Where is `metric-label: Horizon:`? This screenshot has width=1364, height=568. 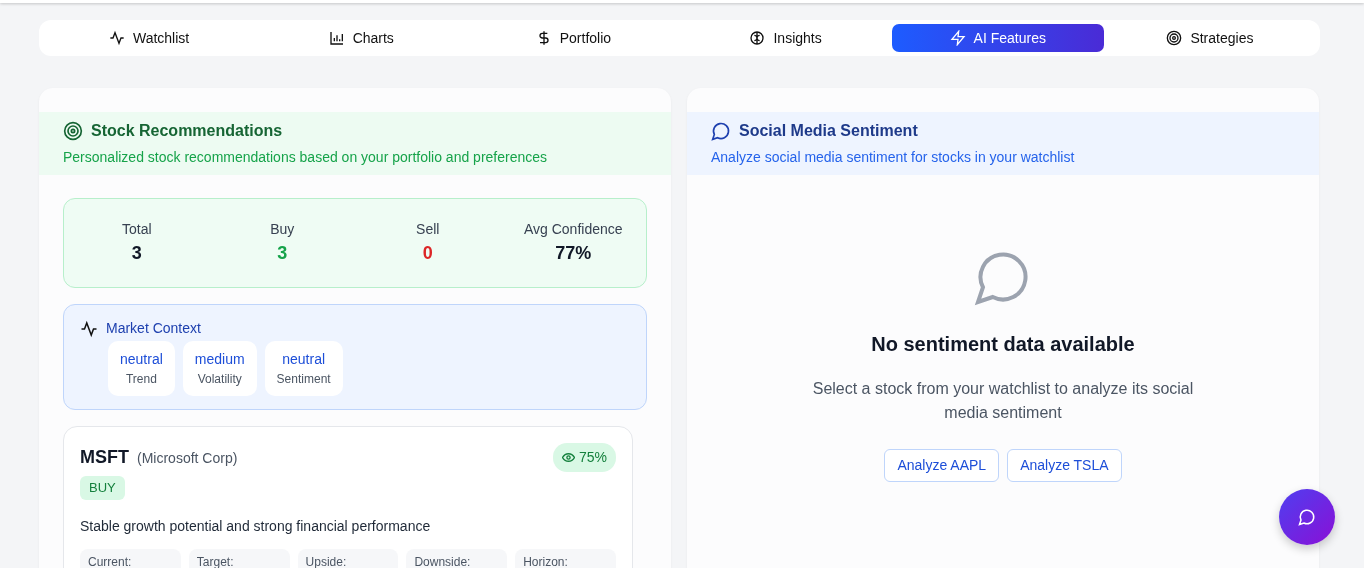 metric-label: Horizon: is located at coordinates (565, 558).